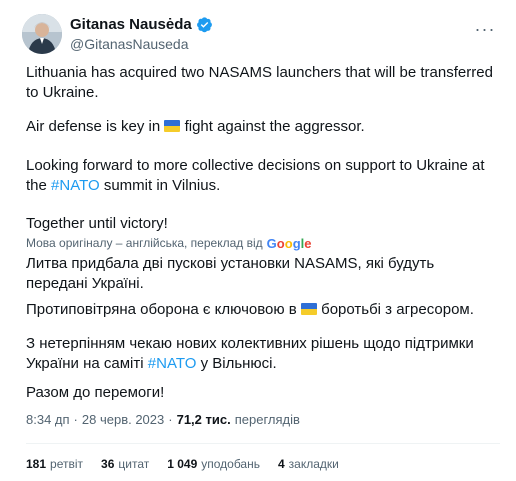 Image resolution: width=516 pixels, height=481 pixels. I want to click on more-icon: ···, so click(485, 29).